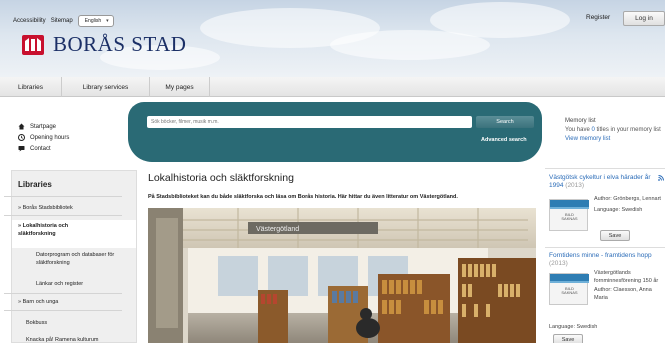 Image resolution: width=665 pixels, height=343 pixels. What do you see at coordinates (50, 137) in the screenshot?
I see `opening-hours-label: Opening hours` at bounding box center [50, 137].